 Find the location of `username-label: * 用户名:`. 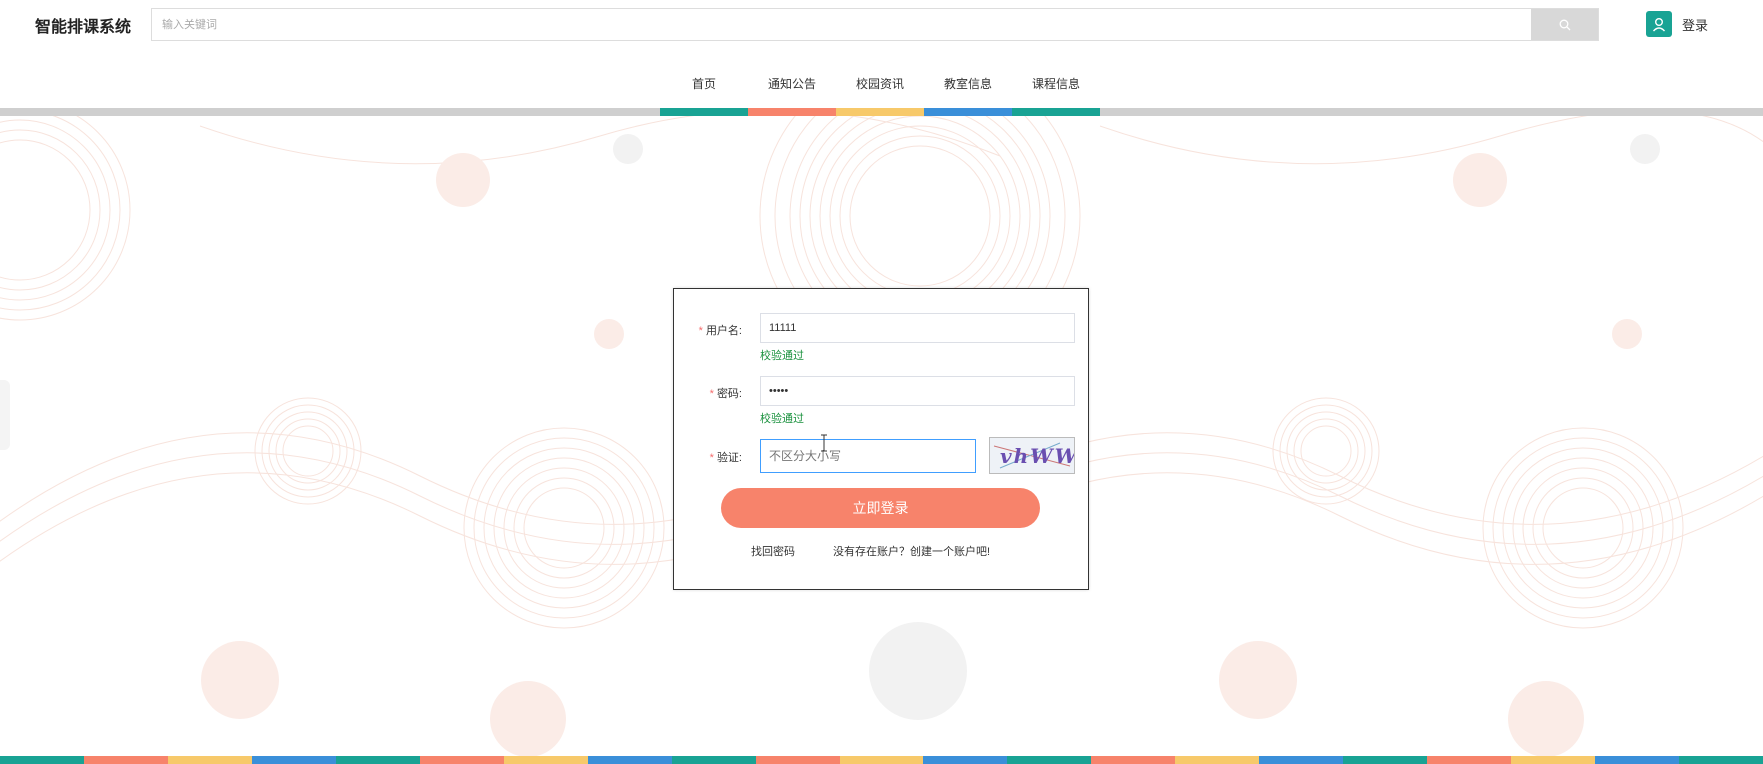

username-label: * 用户名: is located at coordinates (720, 331).